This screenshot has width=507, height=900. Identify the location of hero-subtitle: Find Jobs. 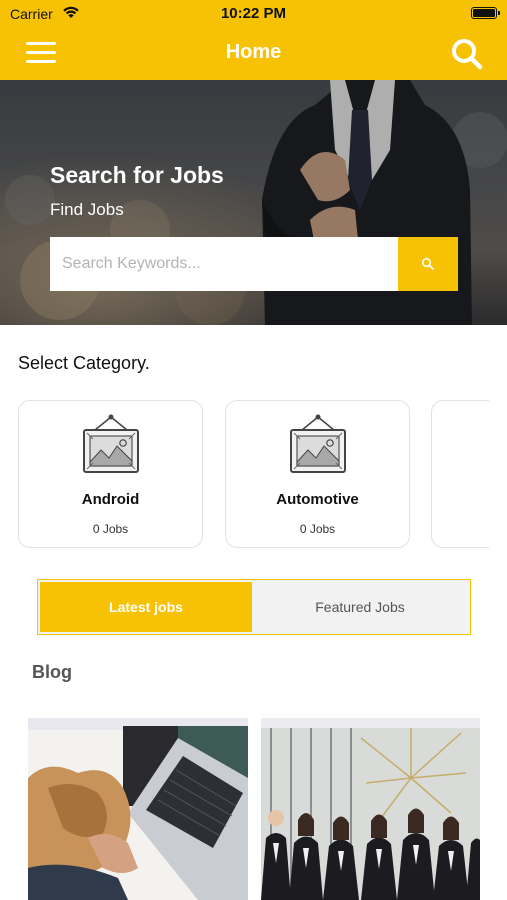
(87, 209).